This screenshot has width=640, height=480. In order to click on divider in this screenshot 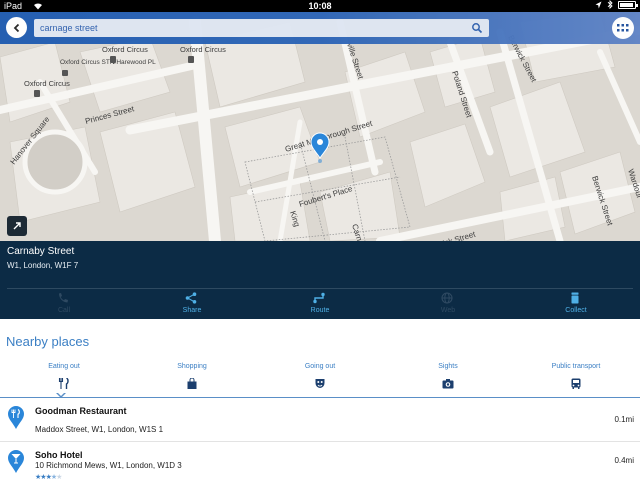, I will do `click(320, 288)`.